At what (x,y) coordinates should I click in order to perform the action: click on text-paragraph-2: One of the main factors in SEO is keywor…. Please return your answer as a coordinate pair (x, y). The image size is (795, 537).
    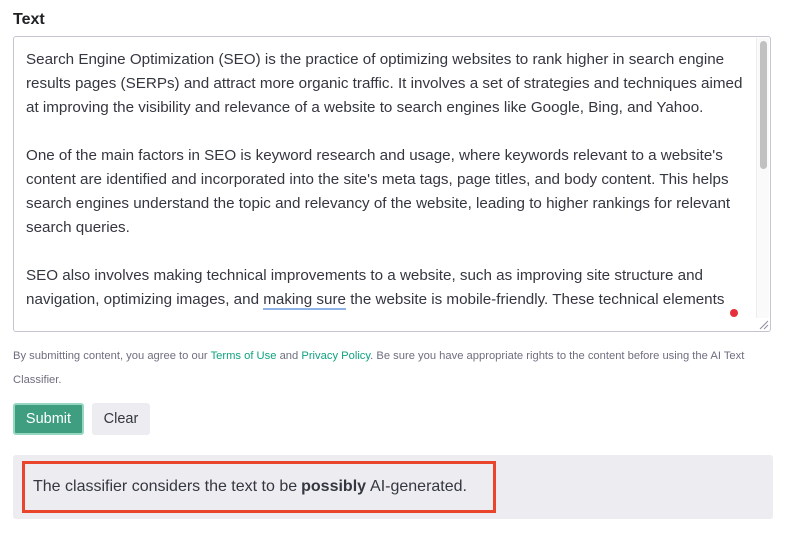
    Looking at the image, I should click on (378, 191).